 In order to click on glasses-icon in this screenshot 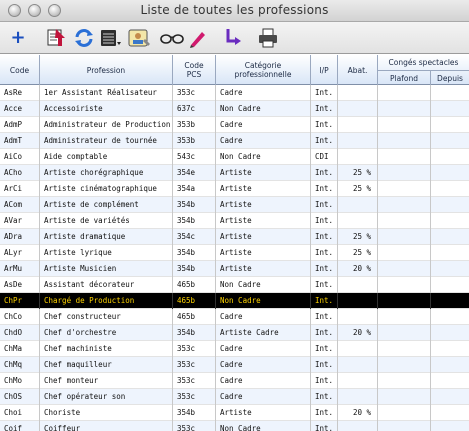, I will do `click(172, 39)`.